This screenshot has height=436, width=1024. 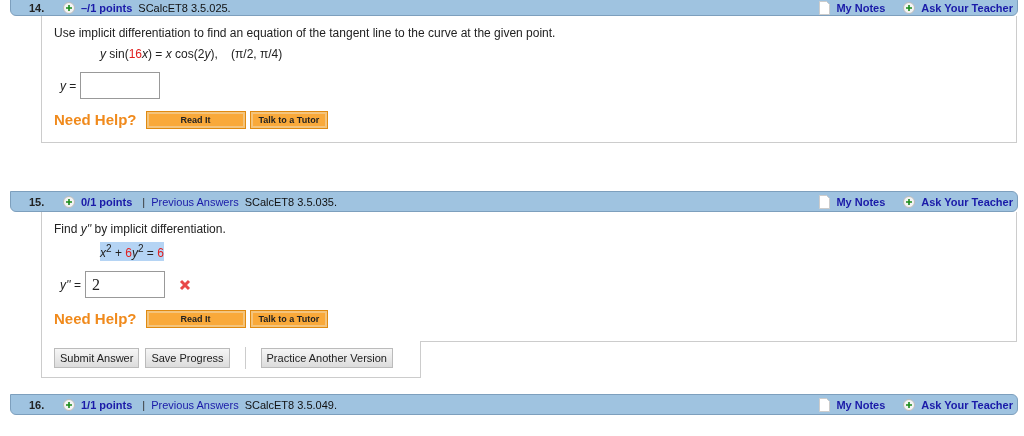 I want to click on question-prompt: Find y'' by implicit differentiation., so click(x=140, y=229).